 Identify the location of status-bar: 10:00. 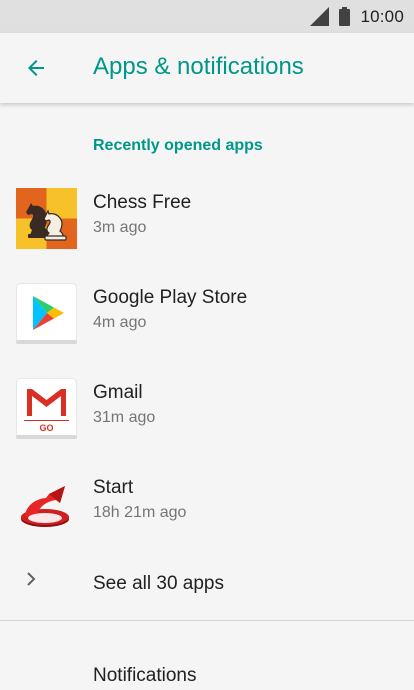
(207, 16).